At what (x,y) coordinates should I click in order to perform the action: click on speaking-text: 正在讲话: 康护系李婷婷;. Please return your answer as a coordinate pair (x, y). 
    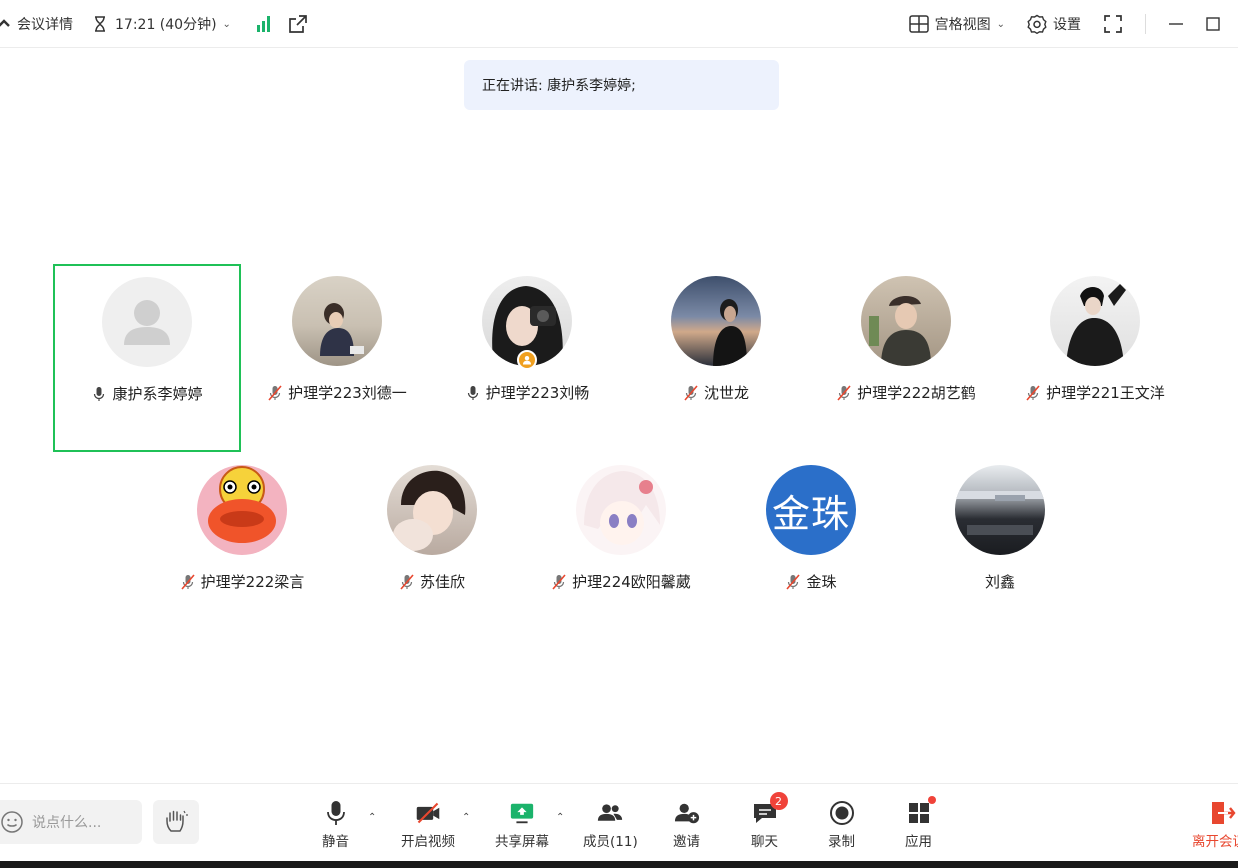
    Looking at the image, I should click on (559, 86).